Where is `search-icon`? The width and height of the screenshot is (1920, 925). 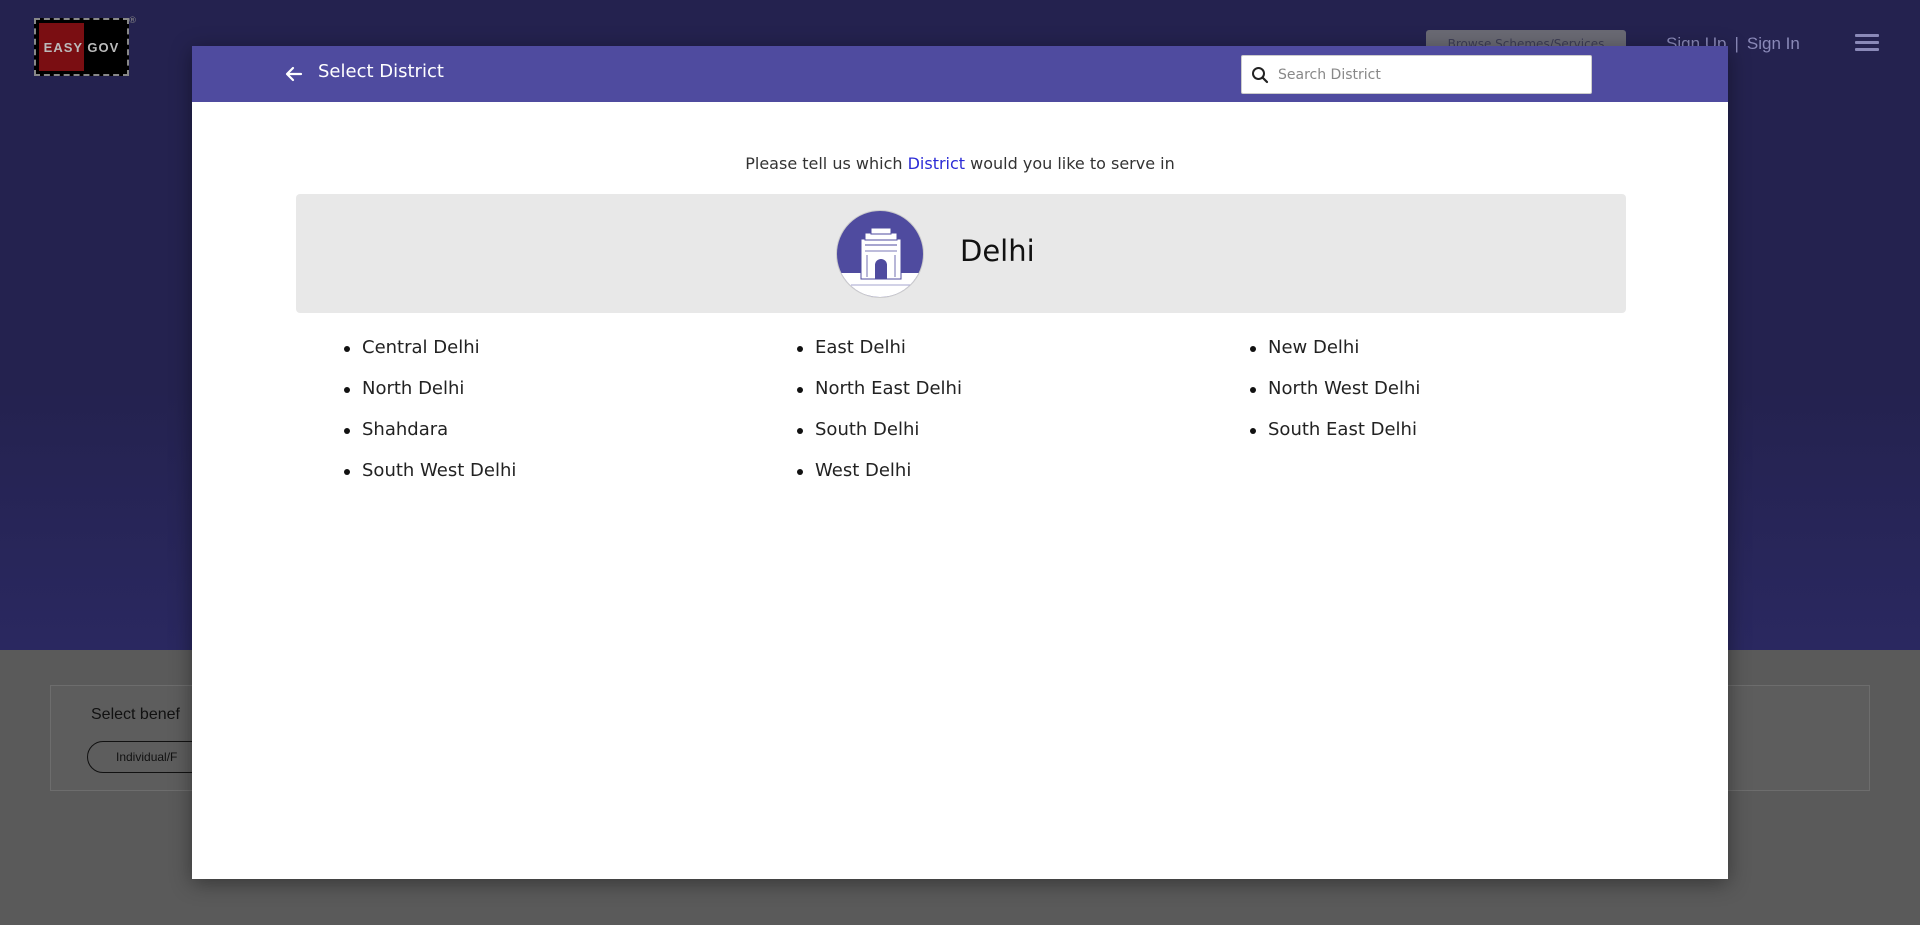
search-icon is located at coordinates (1260, 75).